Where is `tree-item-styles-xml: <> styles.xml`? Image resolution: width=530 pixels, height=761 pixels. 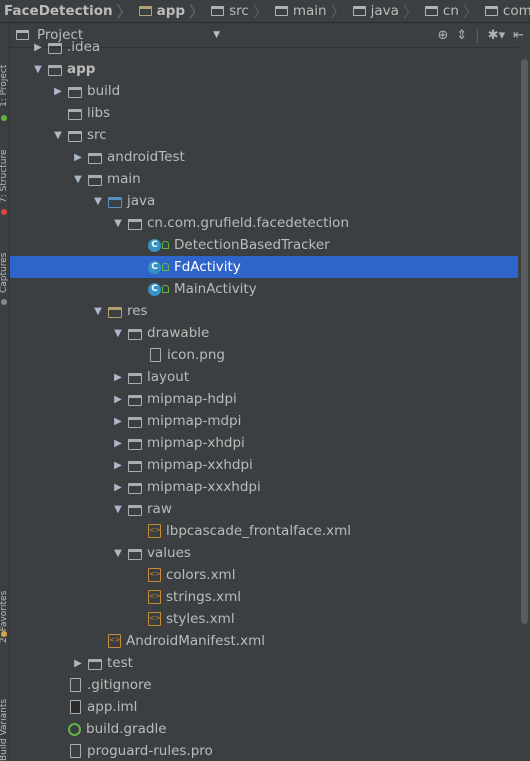 tree-item-styles-xml: <> styles.xml is located at coordinates (264, 619).